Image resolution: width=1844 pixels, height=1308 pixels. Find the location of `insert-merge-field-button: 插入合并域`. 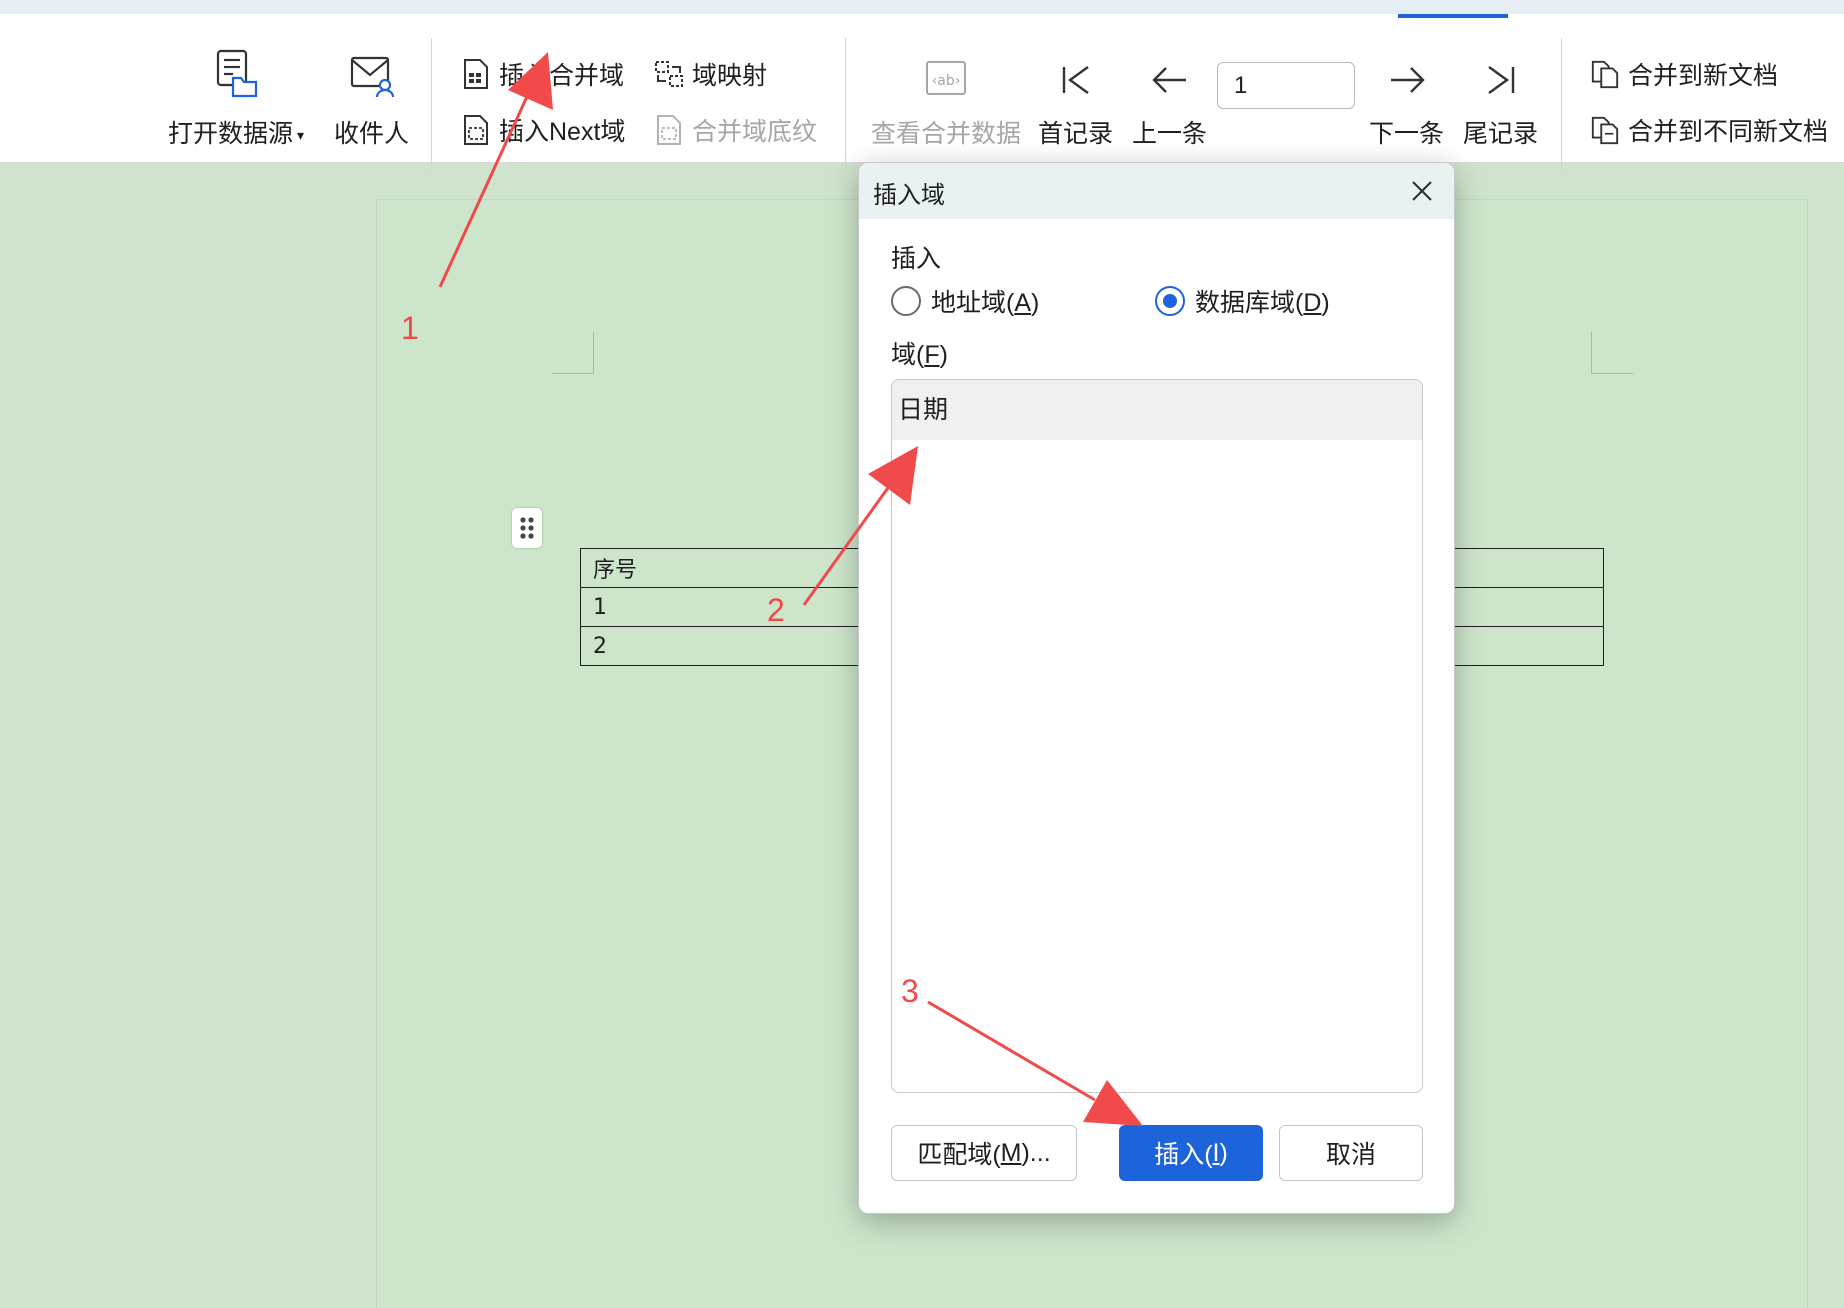

insert-merge-field-button: 插入合并域 is located at coordinates (542, 74).